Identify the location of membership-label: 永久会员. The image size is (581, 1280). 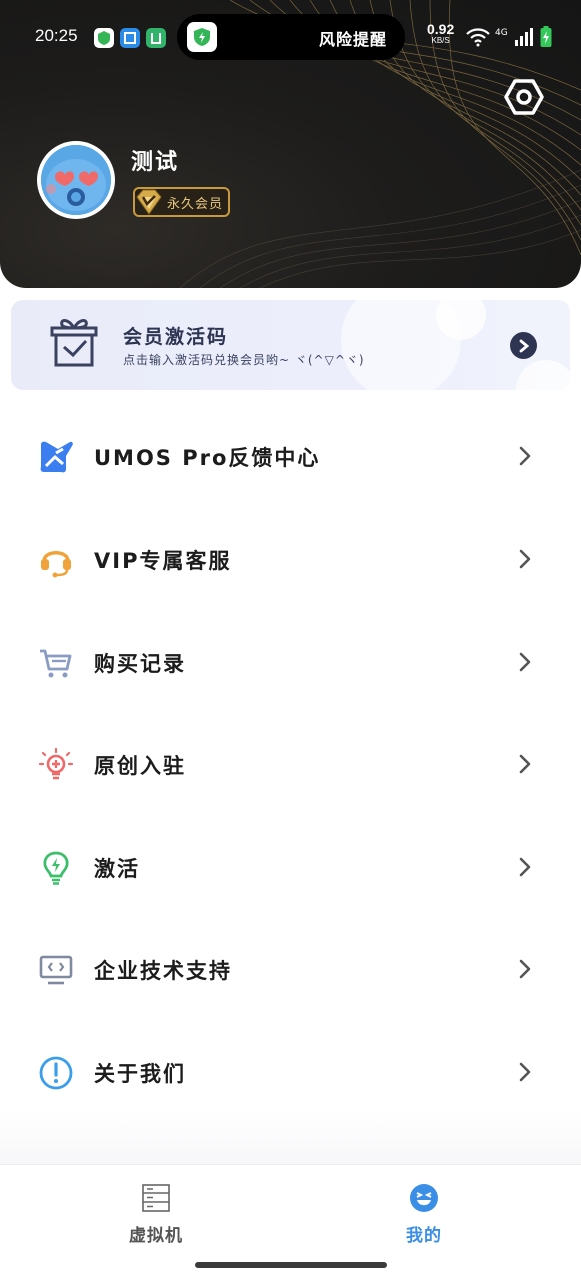
(195, 204).